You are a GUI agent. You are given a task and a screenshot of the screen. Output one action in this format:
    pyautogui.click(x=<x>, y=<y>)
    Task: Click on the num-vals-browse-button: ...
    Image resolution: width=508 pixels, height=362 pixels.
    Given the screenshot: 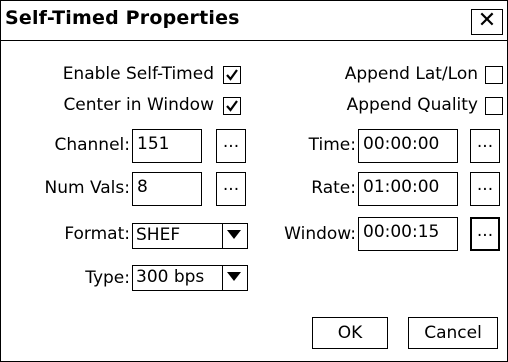 What is the action you would take?
    pyautogui.click(x=231, y=189)
    